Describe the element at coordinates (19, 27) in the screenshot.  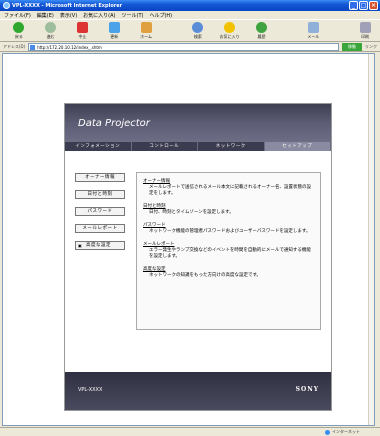
I see `back-arrow-icon` at that location.